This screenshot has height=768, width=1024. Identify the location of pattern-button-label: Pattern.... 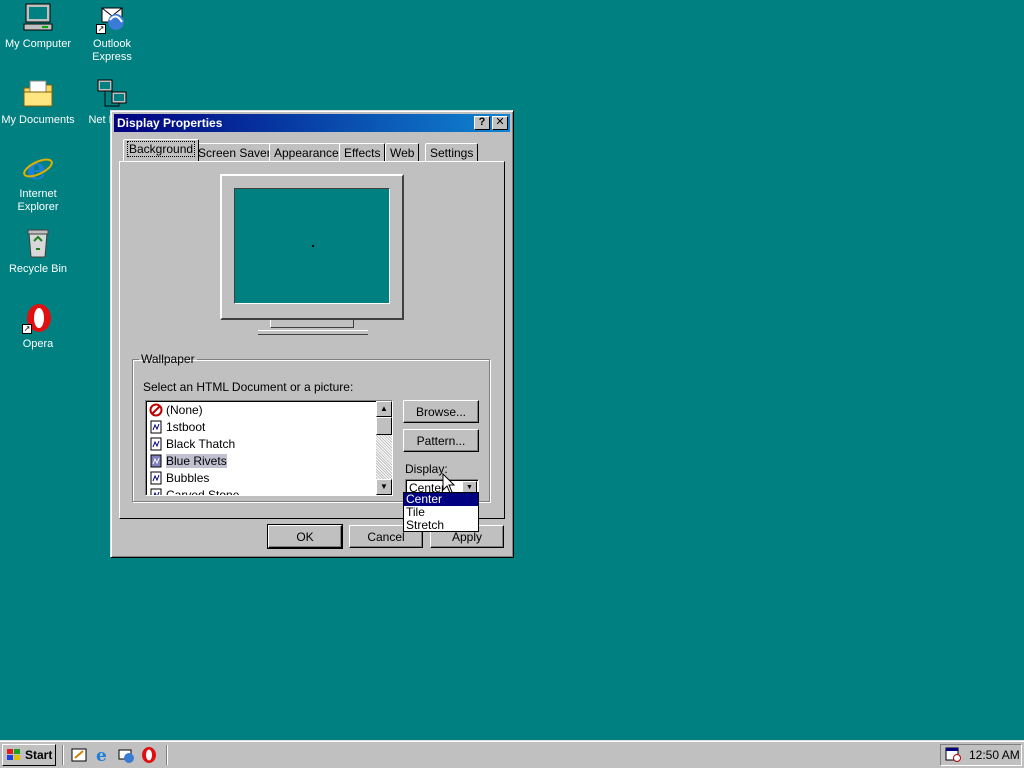
(441, 440).